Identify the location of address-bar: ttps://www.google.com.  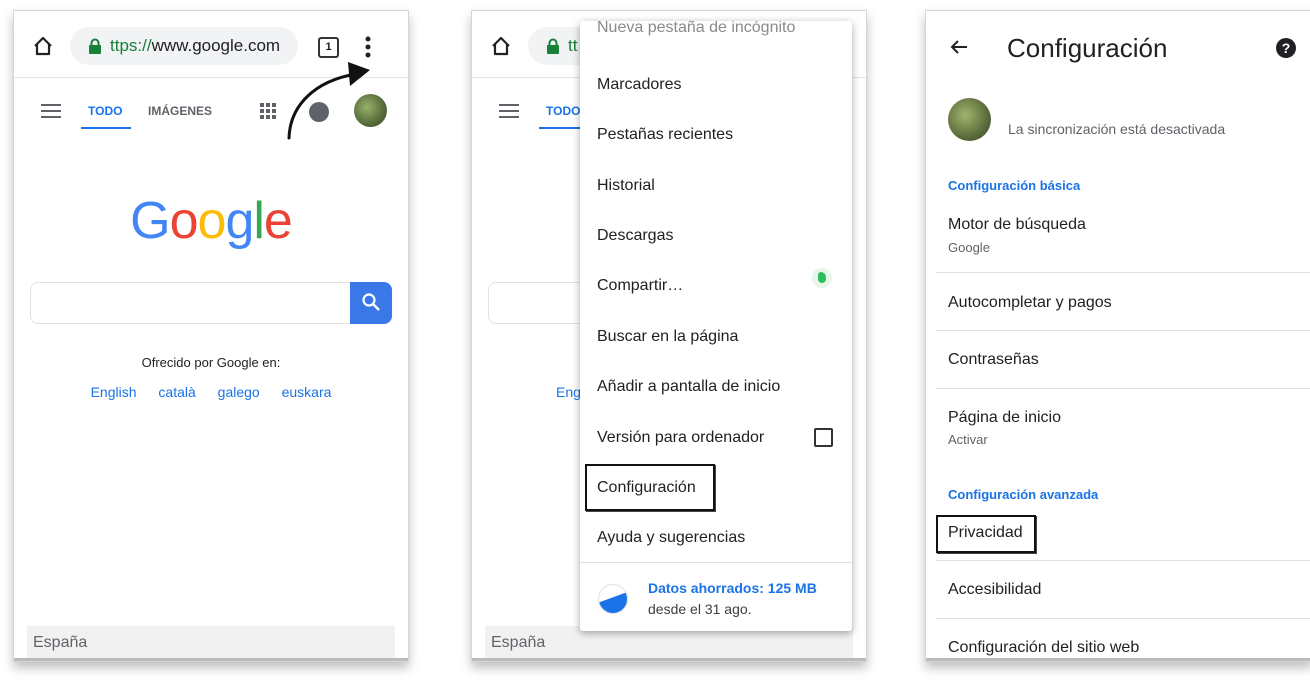
(184, 46).